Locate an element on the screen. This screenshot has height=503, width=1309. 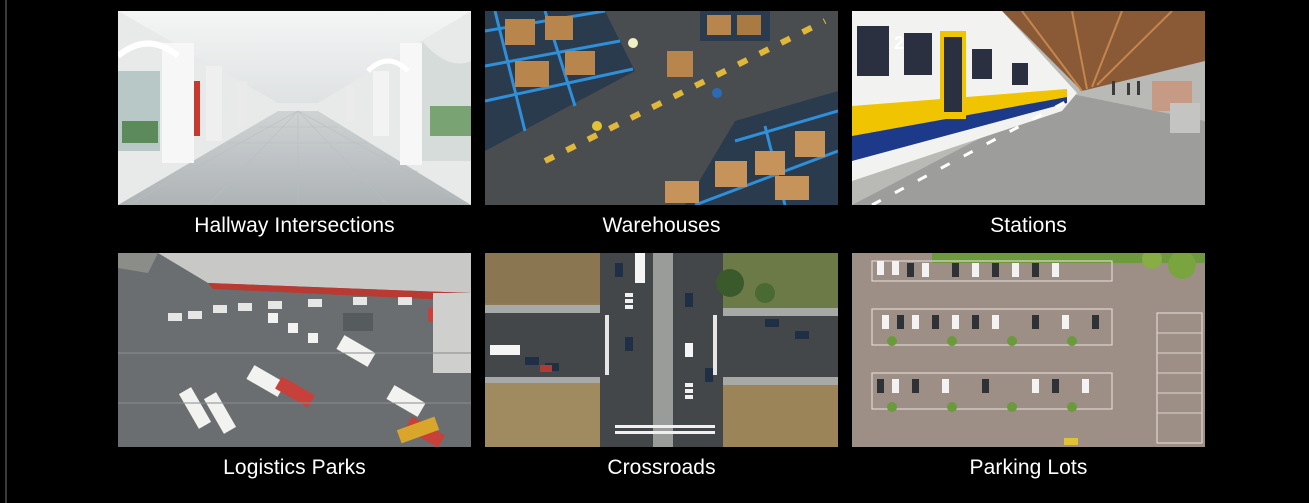
gallery-tile-stations: 2 Stations is located at coordinates (1028, 129).